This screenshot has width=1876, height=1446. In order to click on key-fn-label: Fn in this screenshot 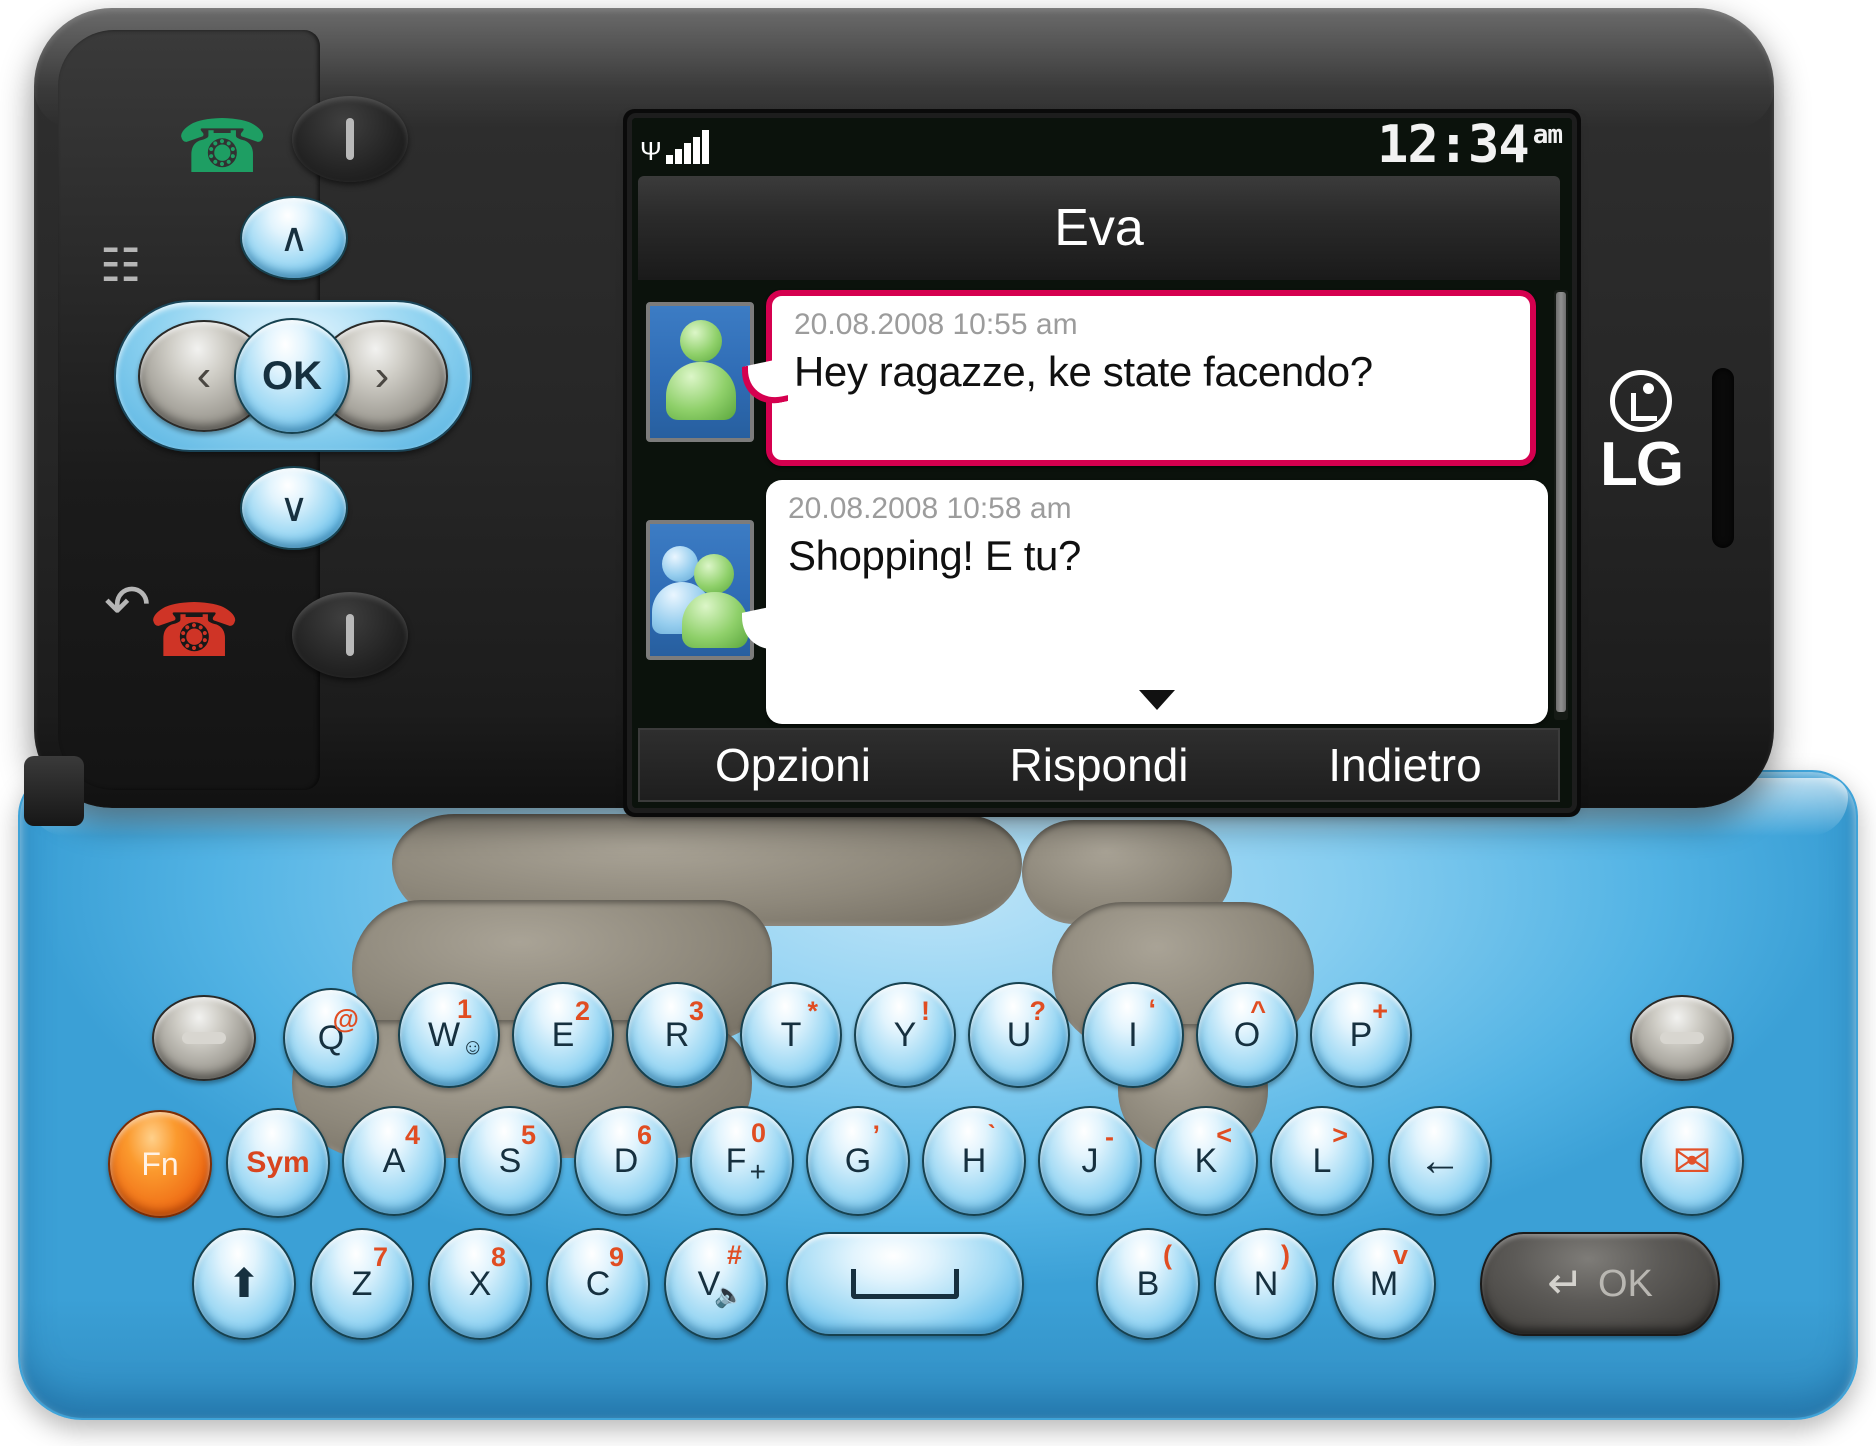, I will do `click(160, 1163)`.